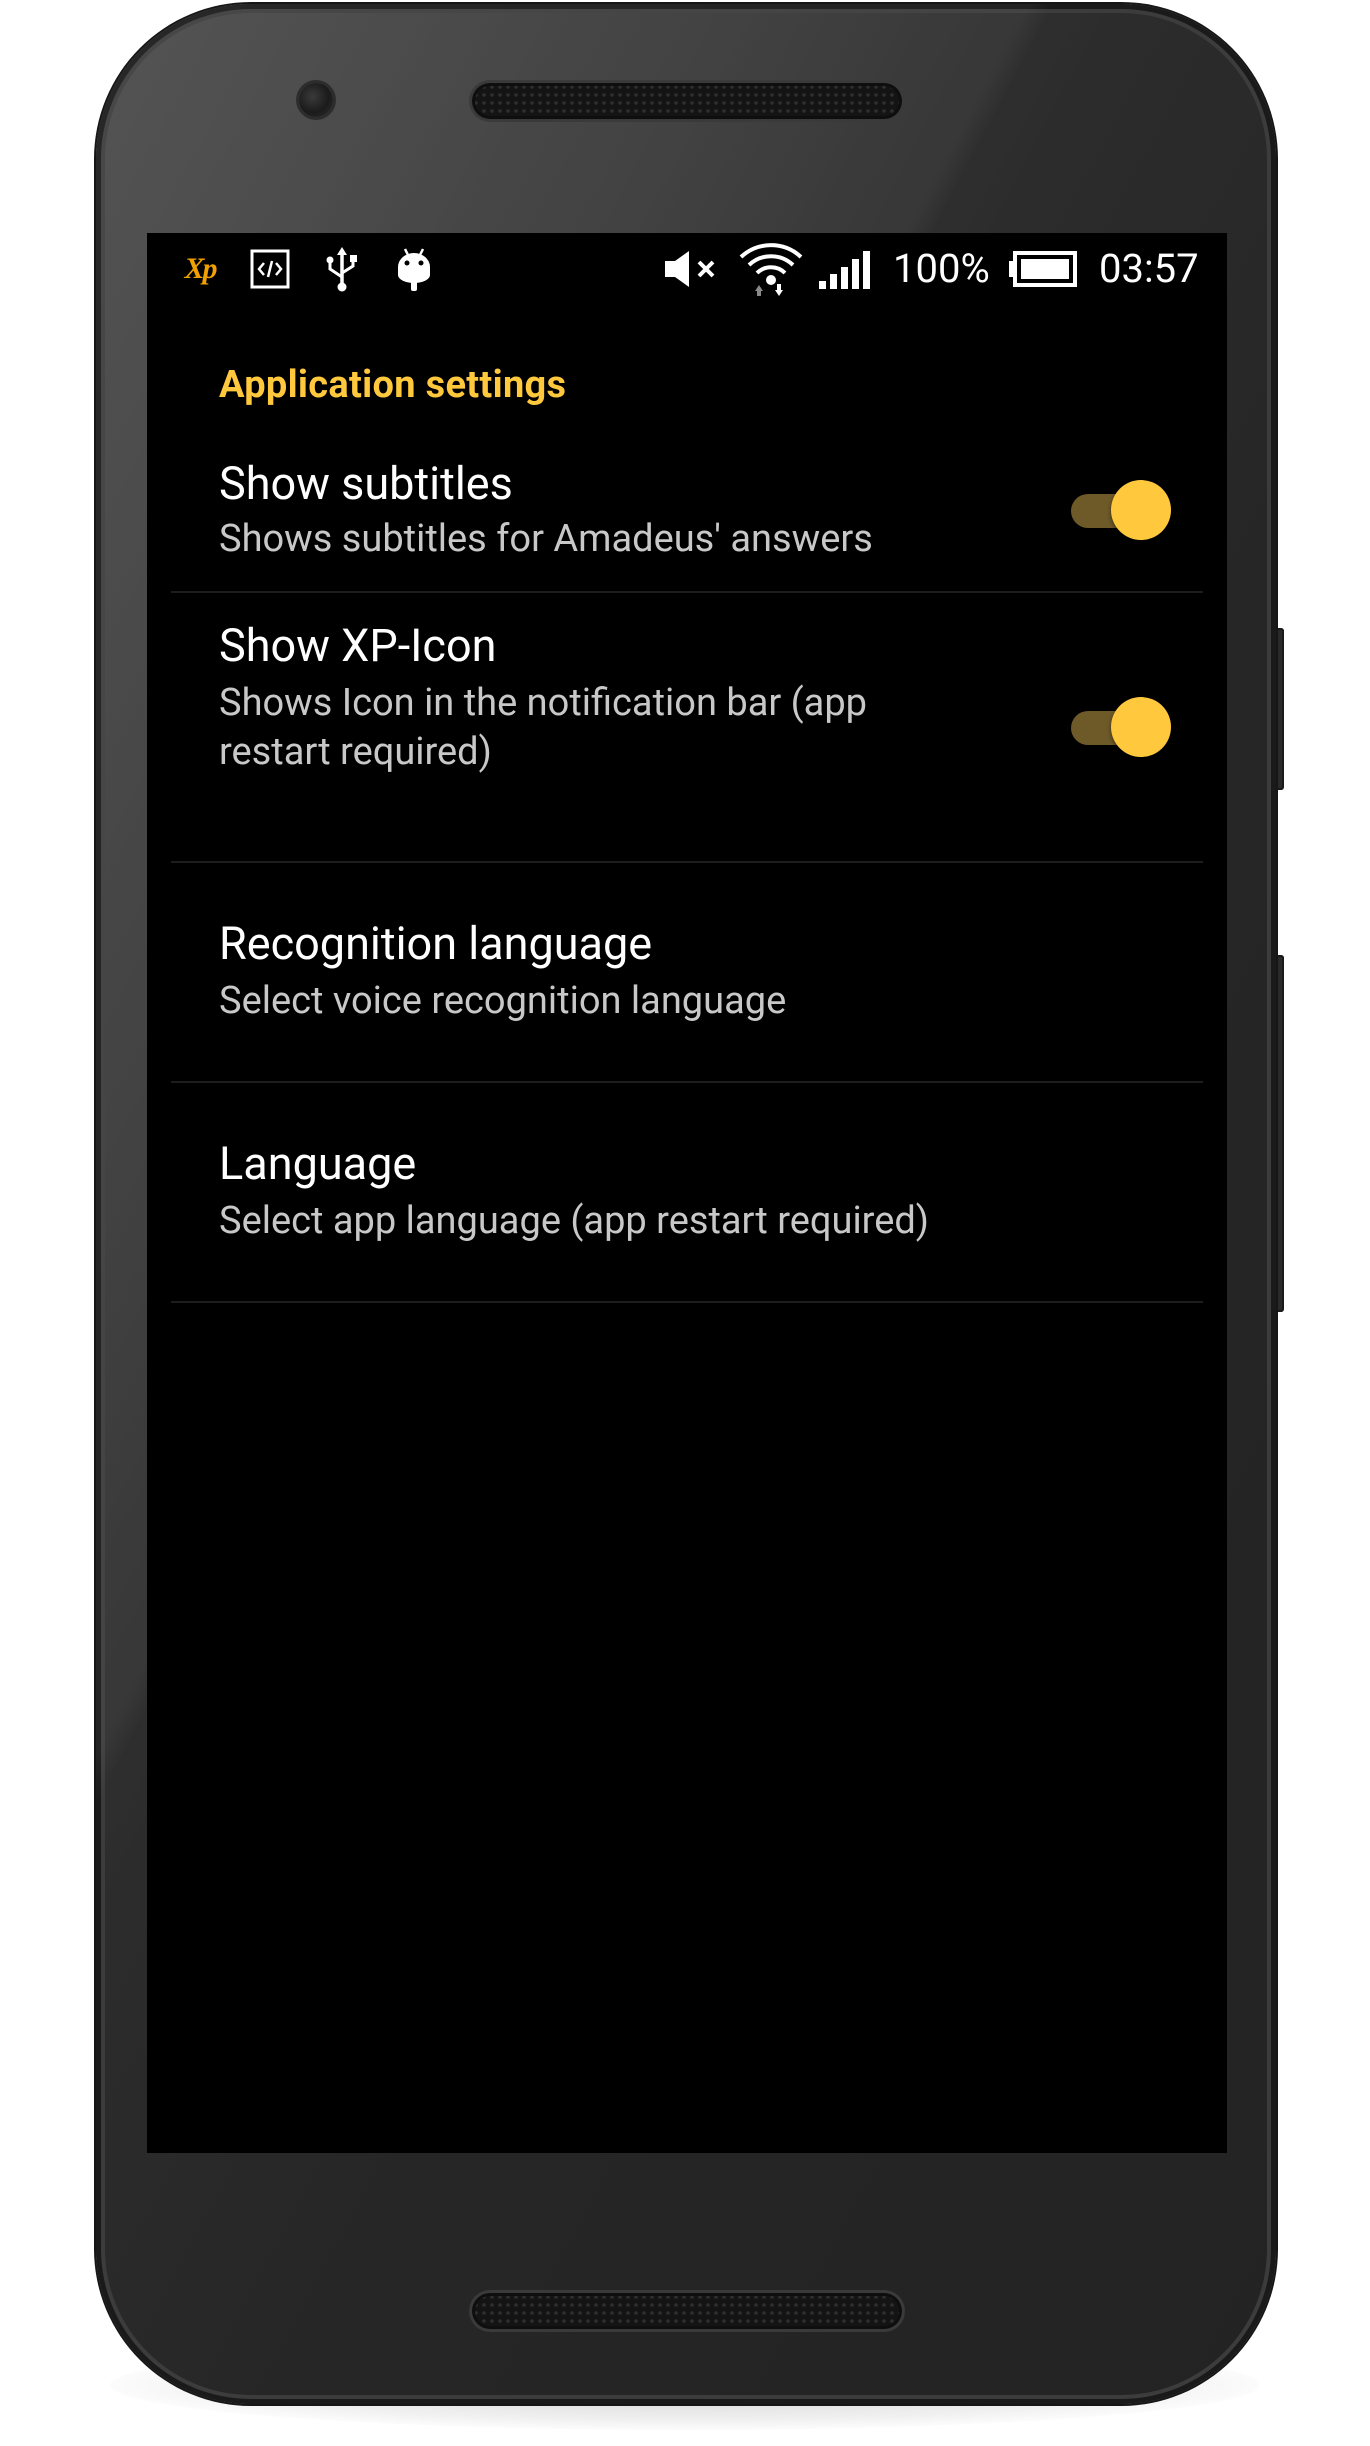 This screenshot has height=2446, width=1370. What do you see at coordinates (546, 539) in the screenshot?
I see `preference-summary: Shows subtitles for Amadeus' answers` at bounding box center [546, 539].